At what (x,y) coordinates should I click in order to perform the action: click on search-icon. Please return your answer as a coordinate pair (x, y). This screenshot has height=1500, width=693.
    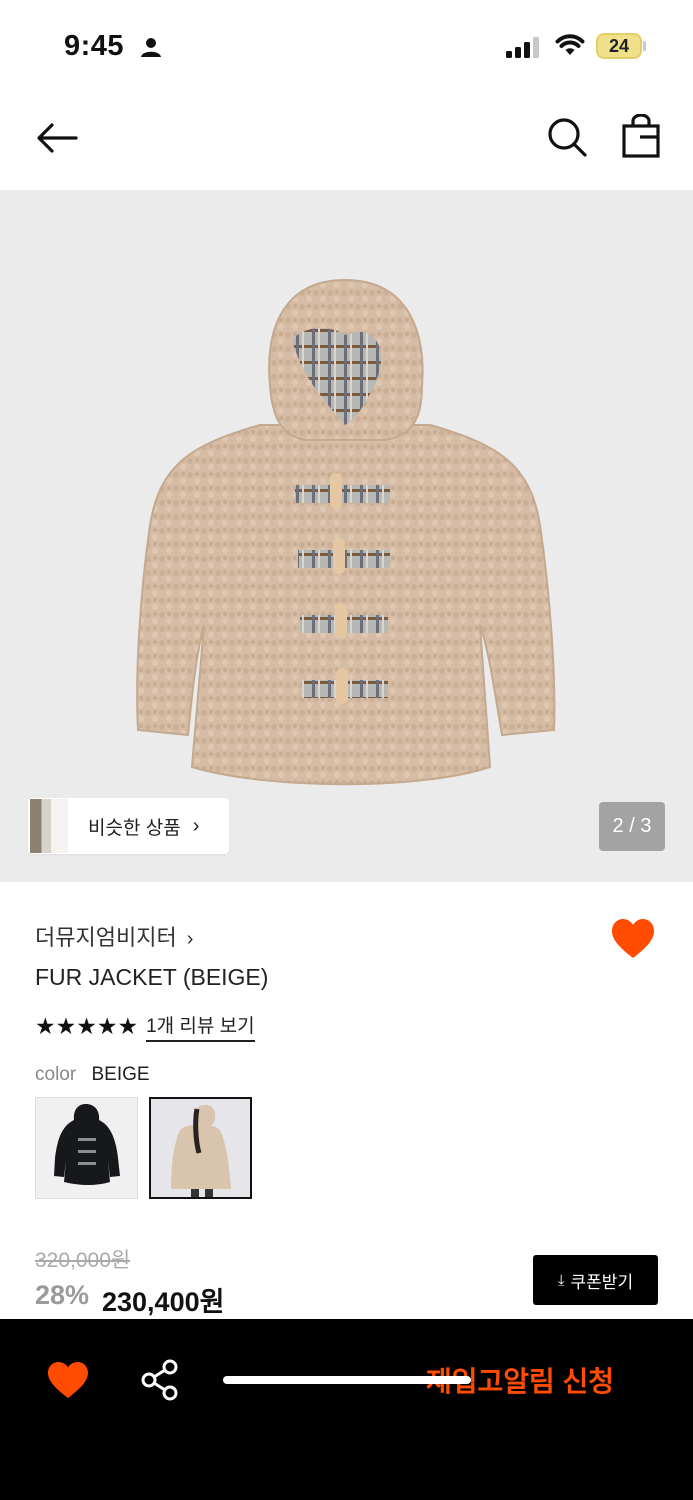
    Looking at the image, I should click on (567, 137).